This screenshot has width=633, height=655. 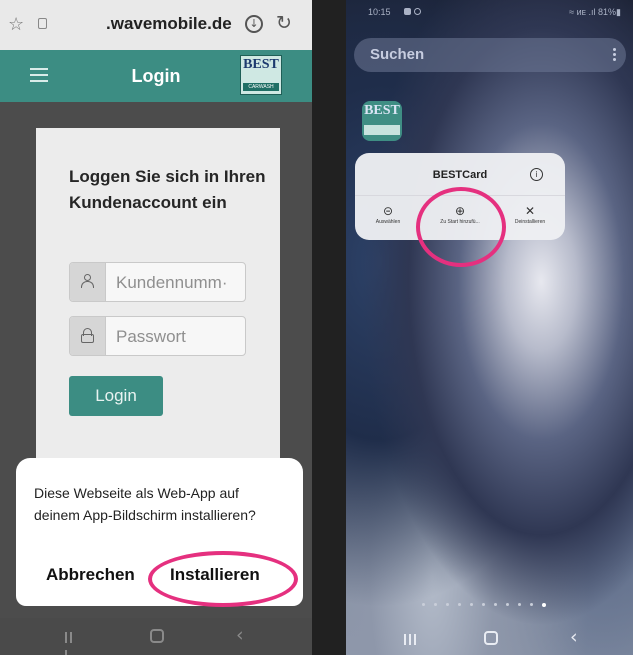 What do you see at coordinates (223, 579) in the screenshot?
I see `install-highlight-circle` at bounding box center [223, 579].